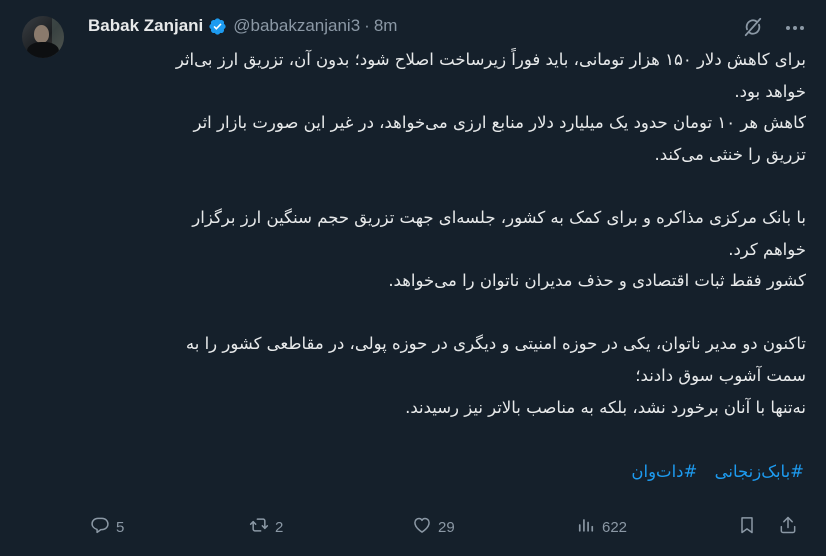 The height and width of the screenshot is (556, 826). Describe the element at coordinates (767, 249) in the screenshot. I see `tweet-text-line: خواهم کرد.` at that location.